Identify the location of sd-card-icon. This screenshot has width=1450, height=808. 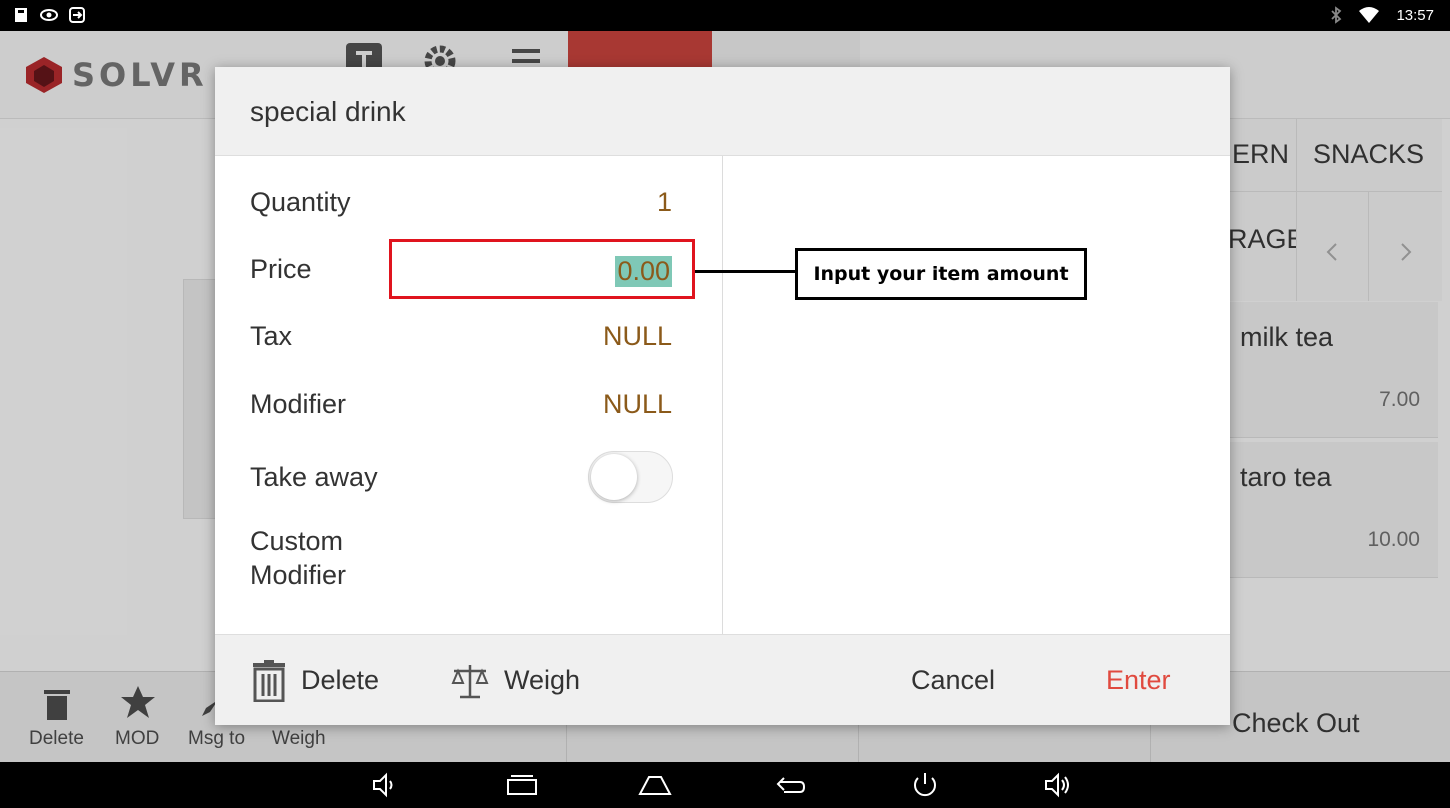
(21, 15).